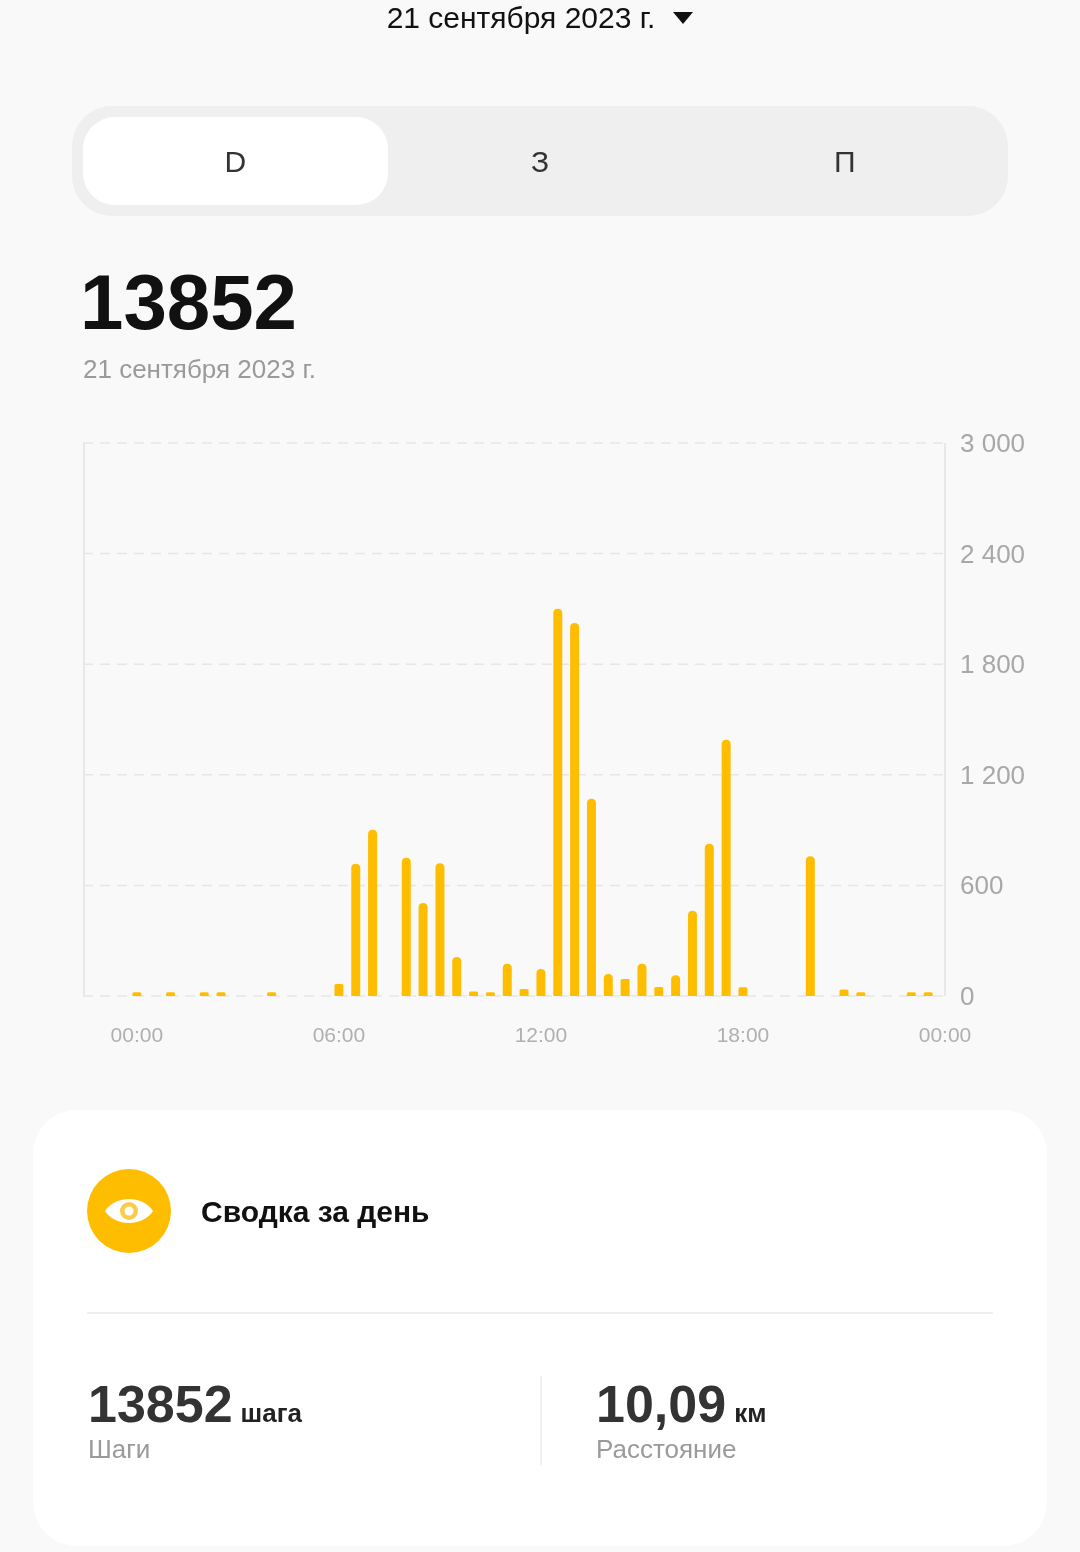  What do you see at coordinates (271, 1413) in the screenshot?
I see `stat-unit: шага` at bounding box center [271, 1413].